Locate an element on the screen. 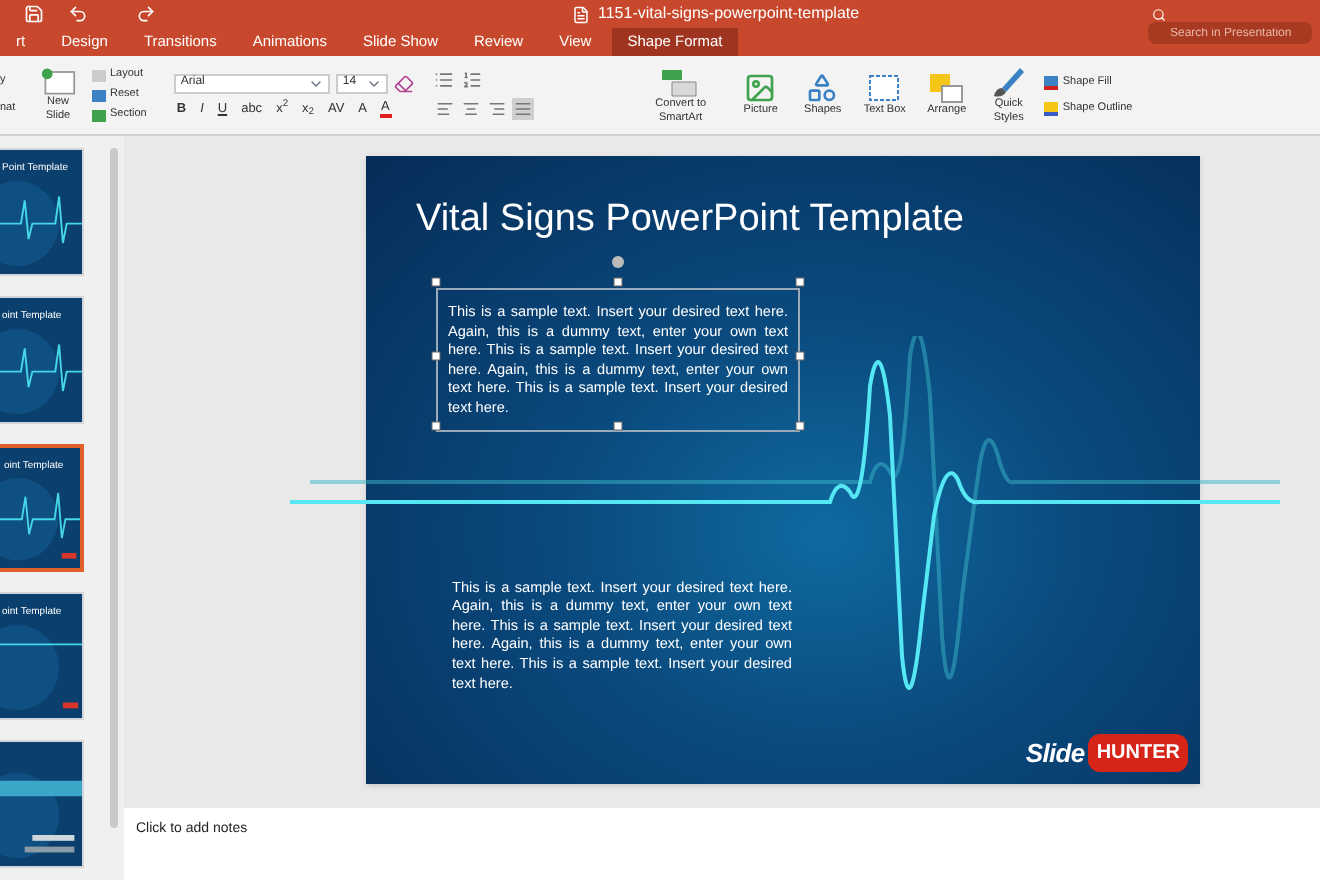 The width and height of the screenshot is (1320, 880). search-icon is located at coordinates (1159, 14).